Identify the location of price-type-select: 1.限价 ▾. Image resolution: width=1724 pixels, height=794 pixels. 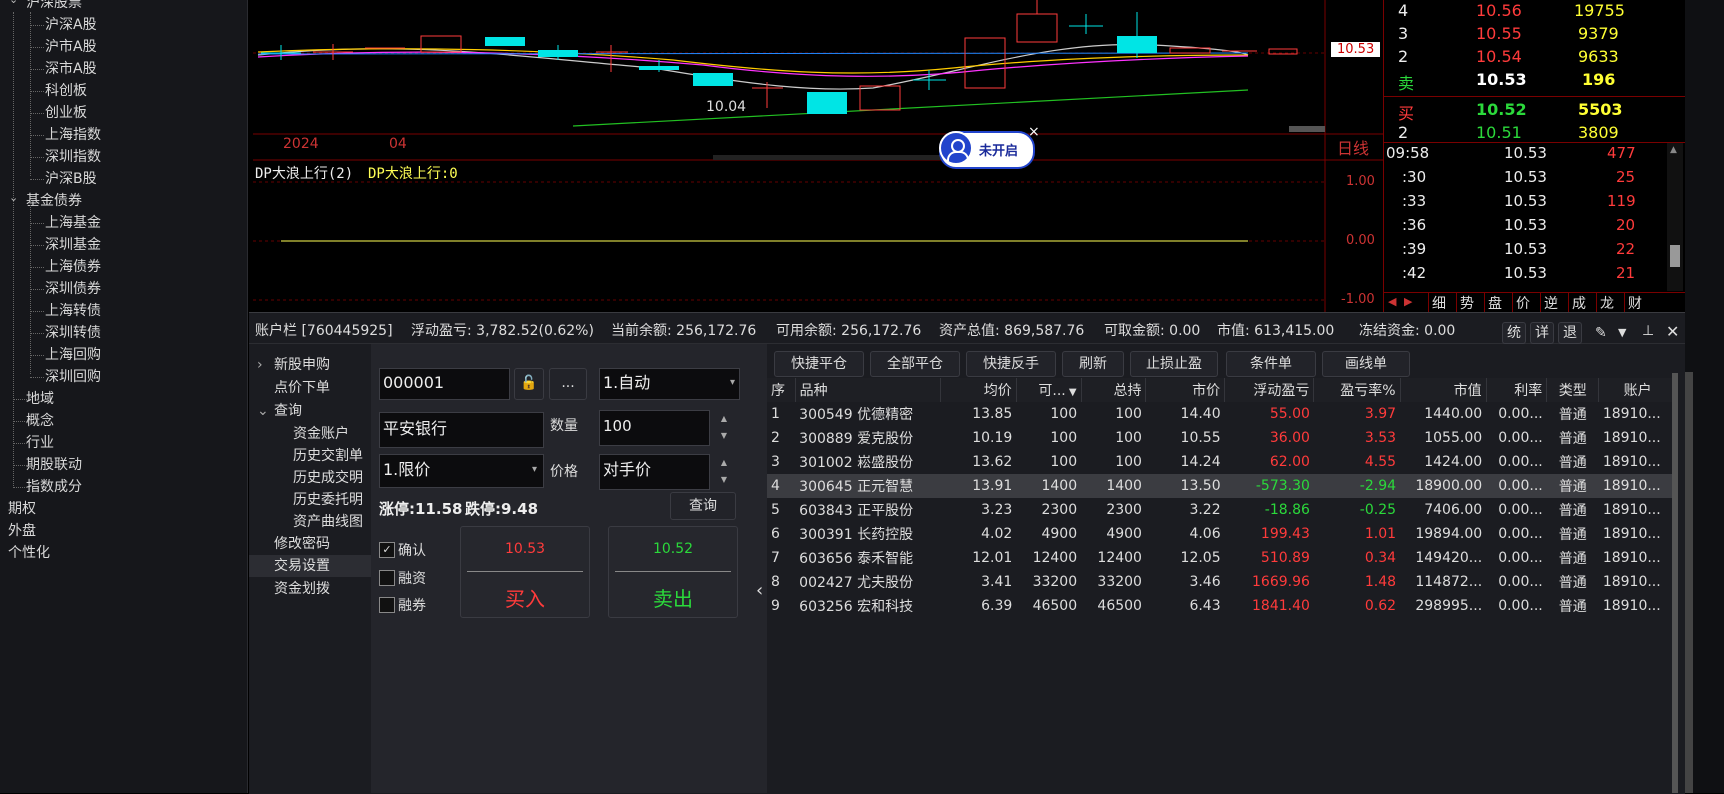
(461, 471).